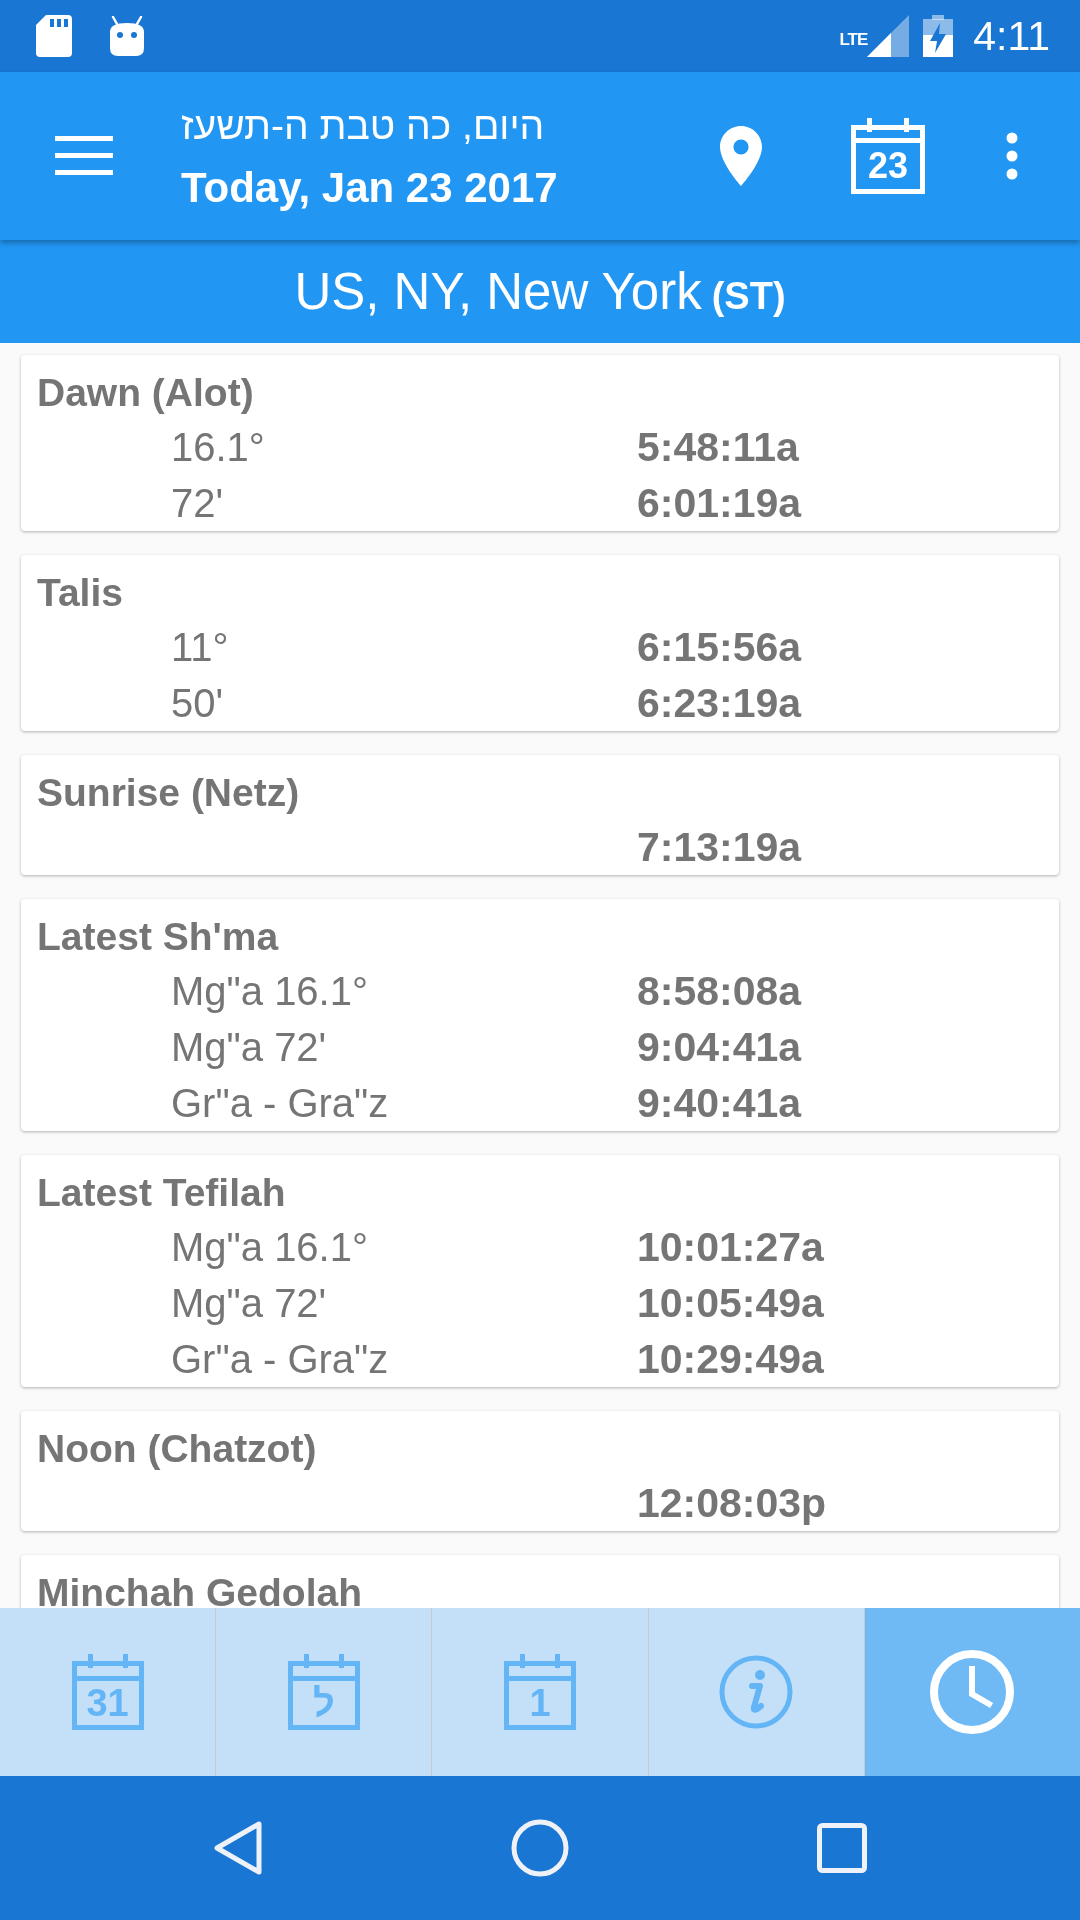 This screenshot has height=1920, width=1080. What do you see at coordinates (200, 646) in the screenshot?
I see `opinion-label: 11°` at bounding box center [200, 646].